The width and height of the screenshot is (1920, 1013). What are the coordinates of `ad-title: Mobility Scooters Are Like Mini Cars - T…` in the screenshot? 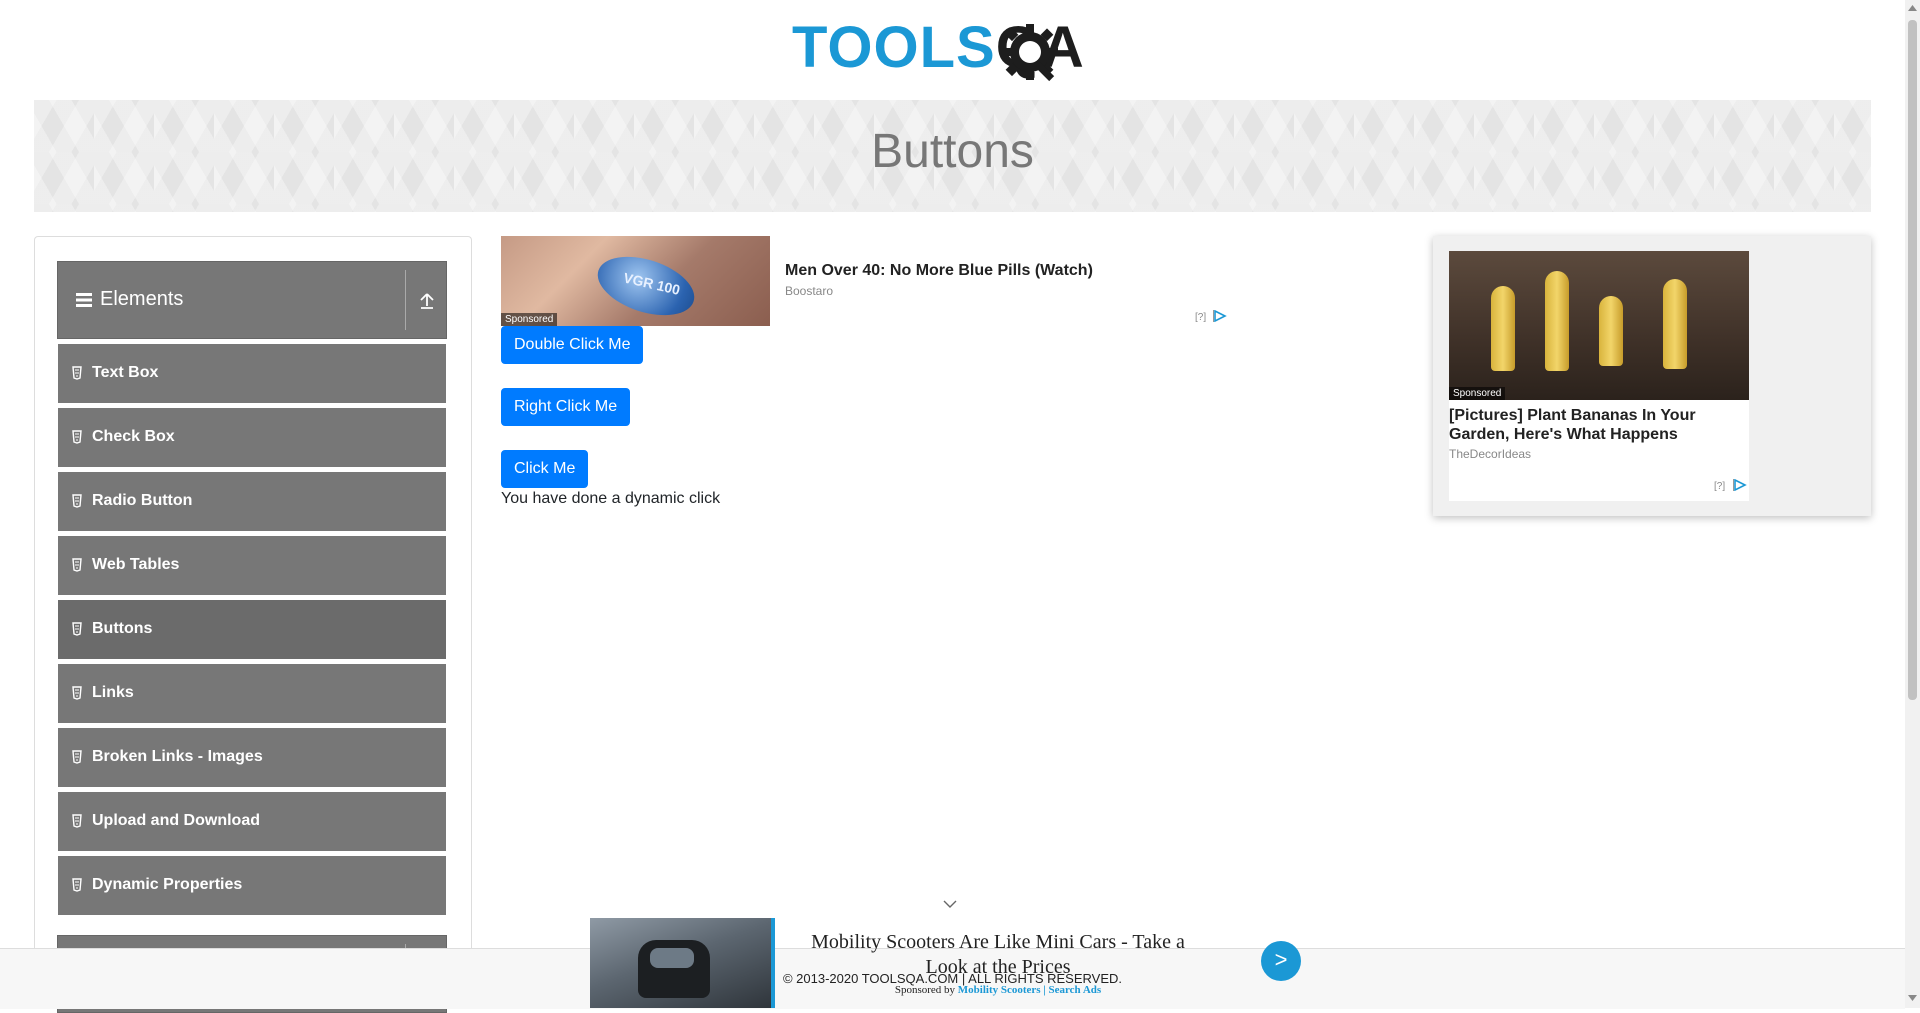 It's located at (998, 955).